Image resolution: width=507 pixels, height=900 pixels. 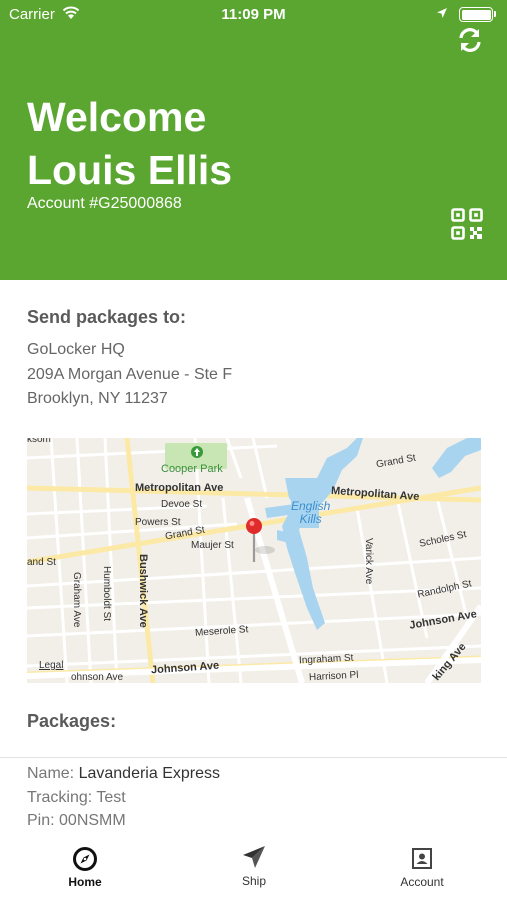 I want to click on tab-bar: Home Ship Account, so click(x=253, y=869).